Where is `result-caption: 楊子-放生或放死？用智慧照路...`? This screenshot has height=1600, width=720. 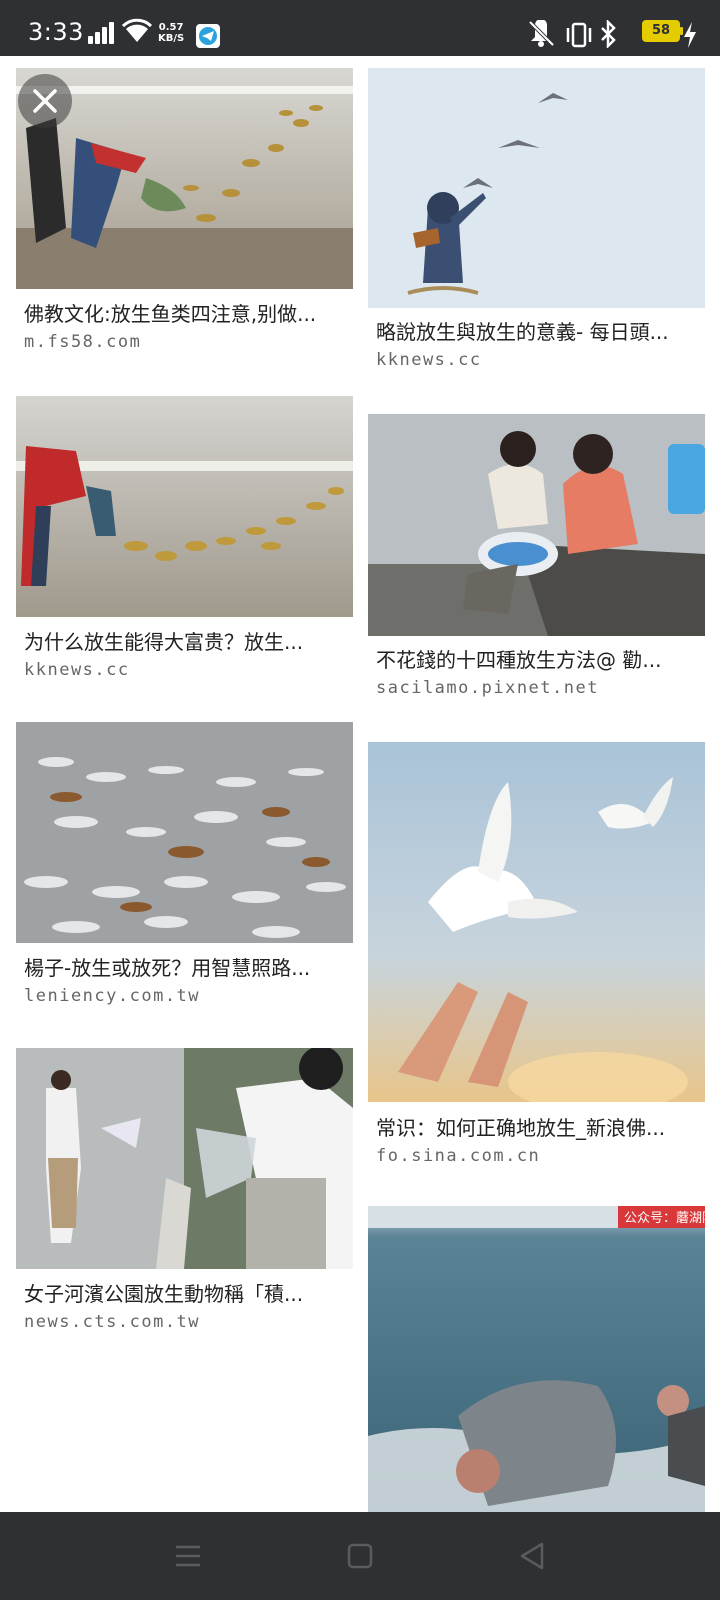
result-caption: 楊子-放生或放死？用智慧照路... is located at coordinates (167, 968).